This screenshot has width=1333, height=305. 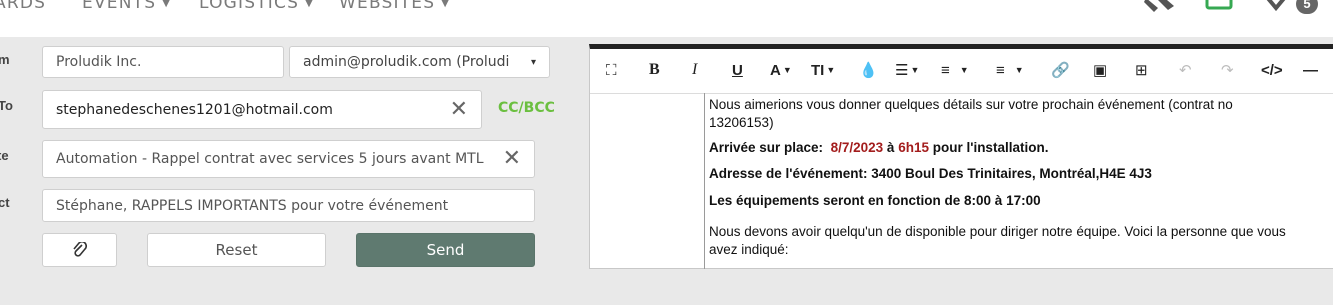 I want to click on highlight-icon: 💧, so click(x=868, y=70).